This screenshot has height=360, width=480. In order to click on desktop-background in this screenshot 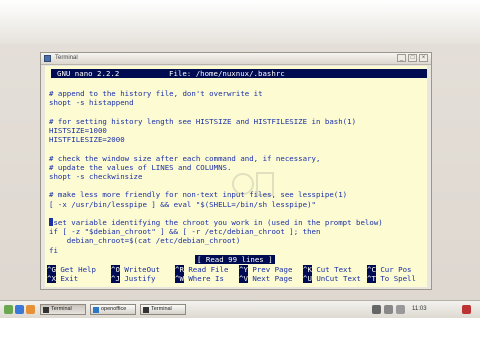, I will do `click(240, 22)`.